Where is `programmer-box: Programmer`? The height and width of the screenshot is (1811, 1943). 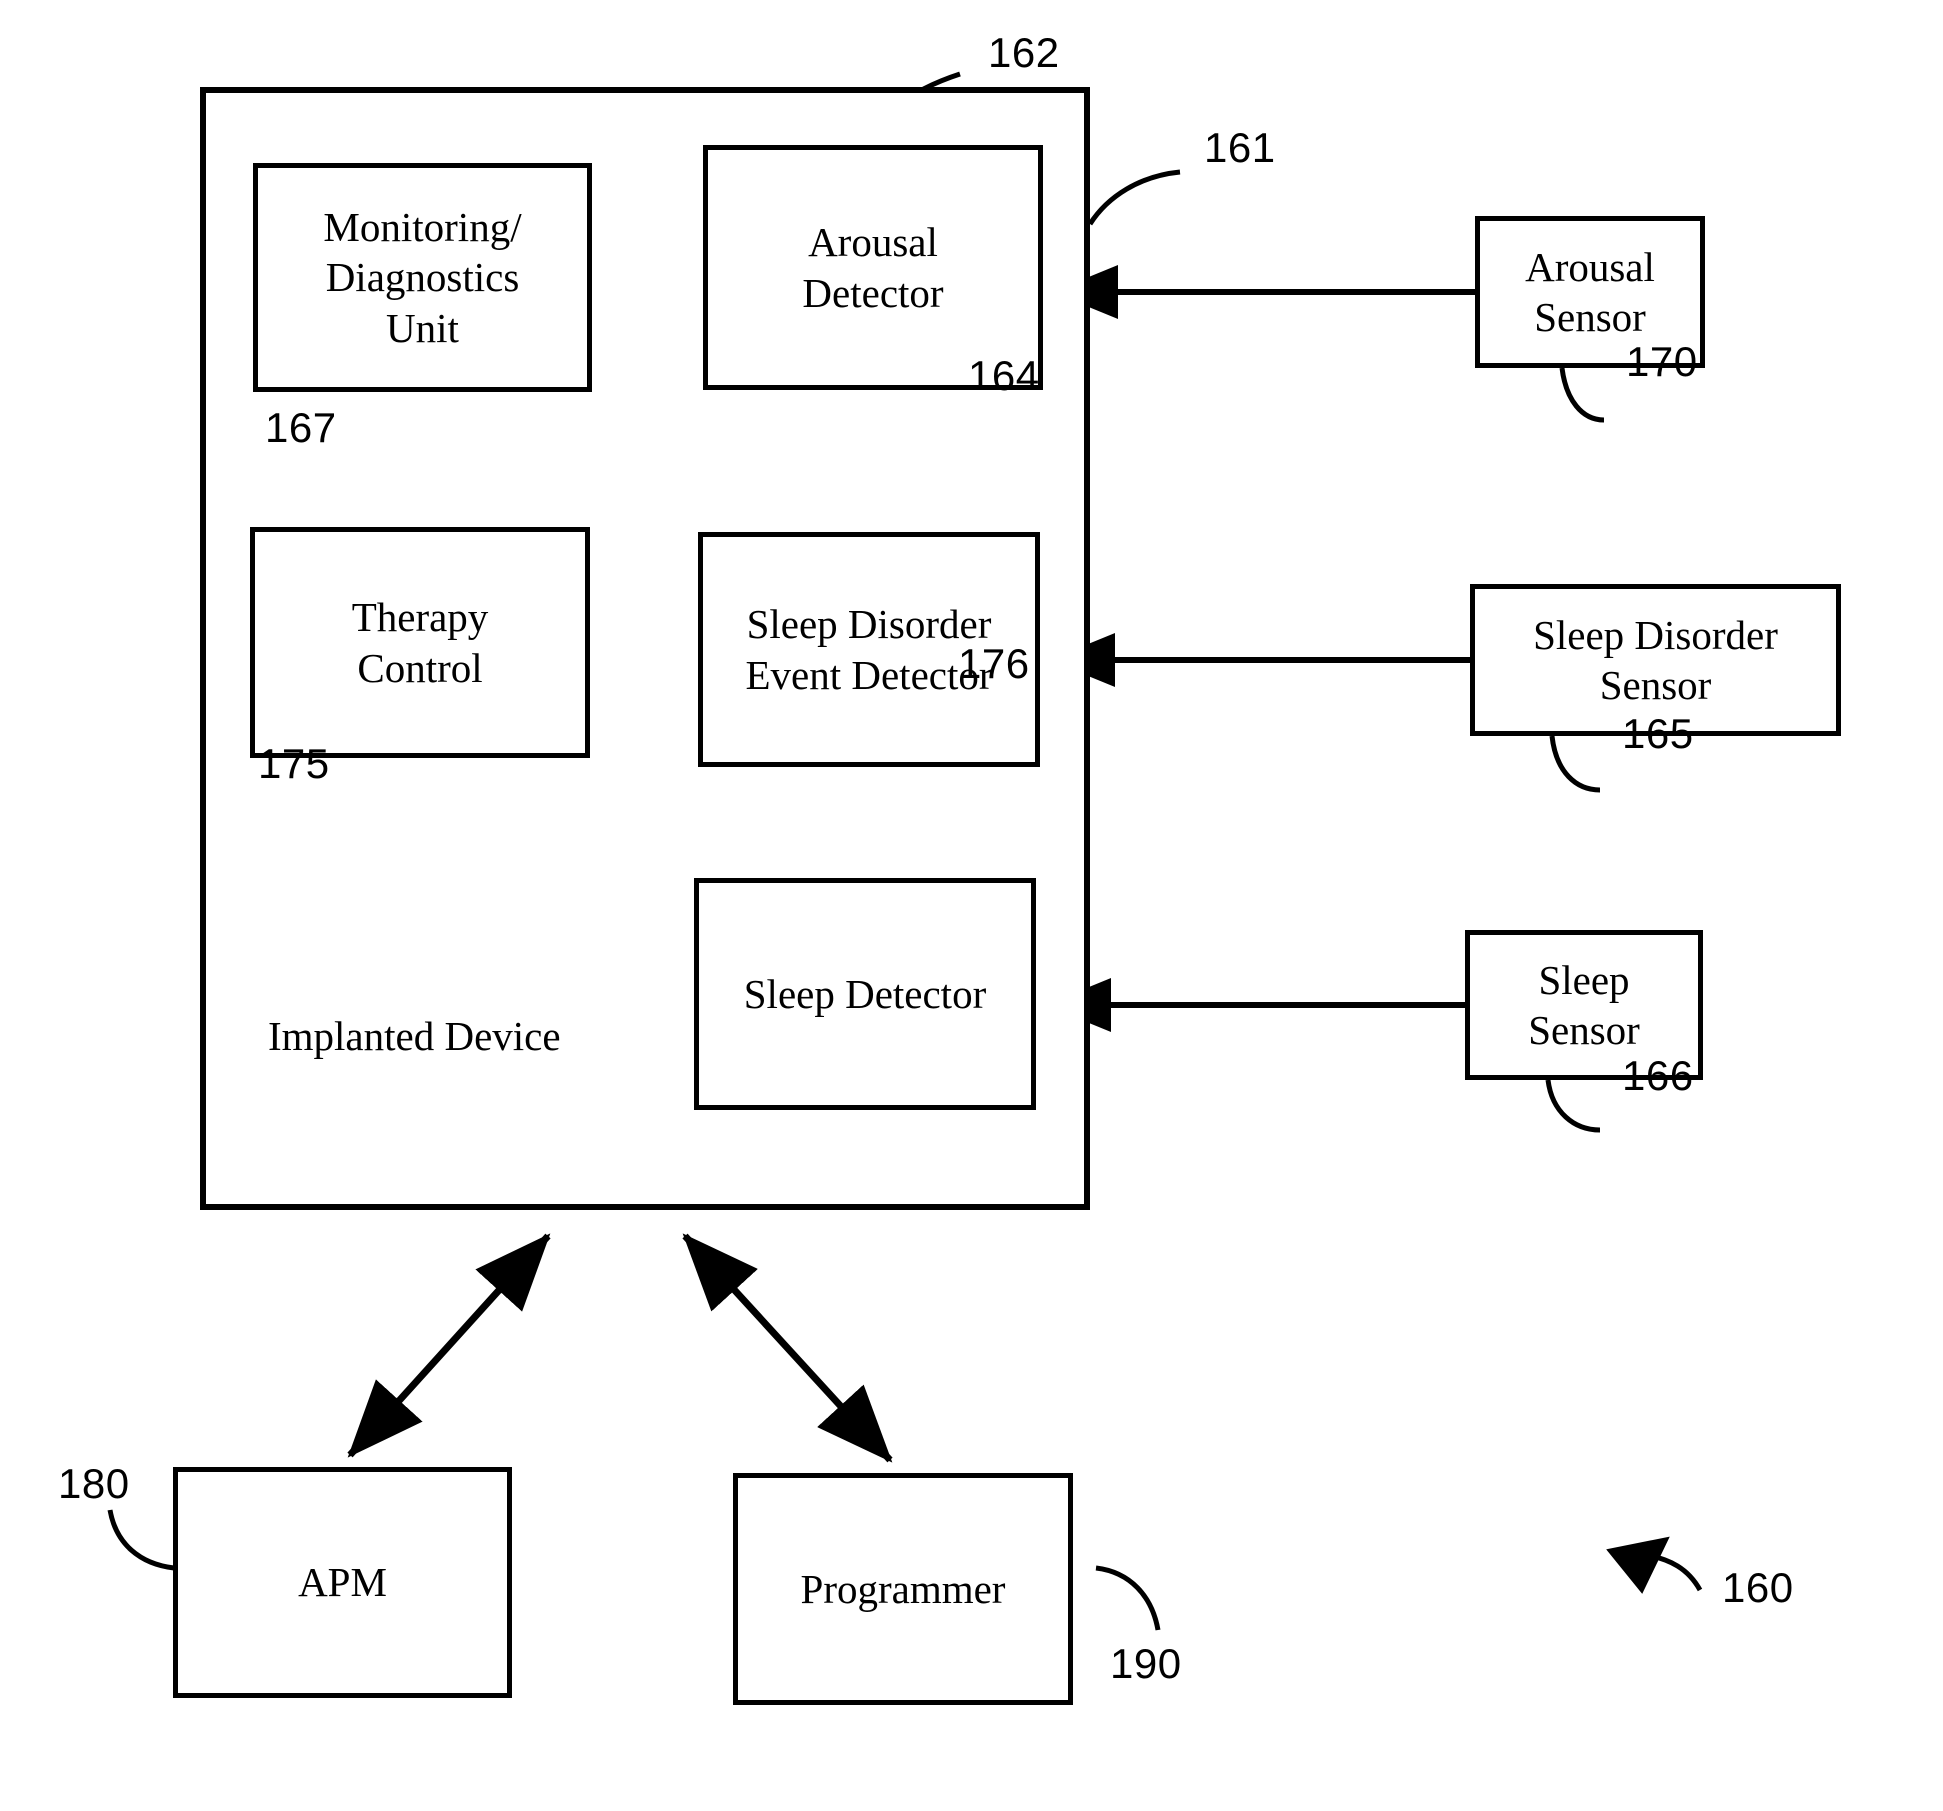 programmer-box: Programmer is located at coordinates (903, 1589).